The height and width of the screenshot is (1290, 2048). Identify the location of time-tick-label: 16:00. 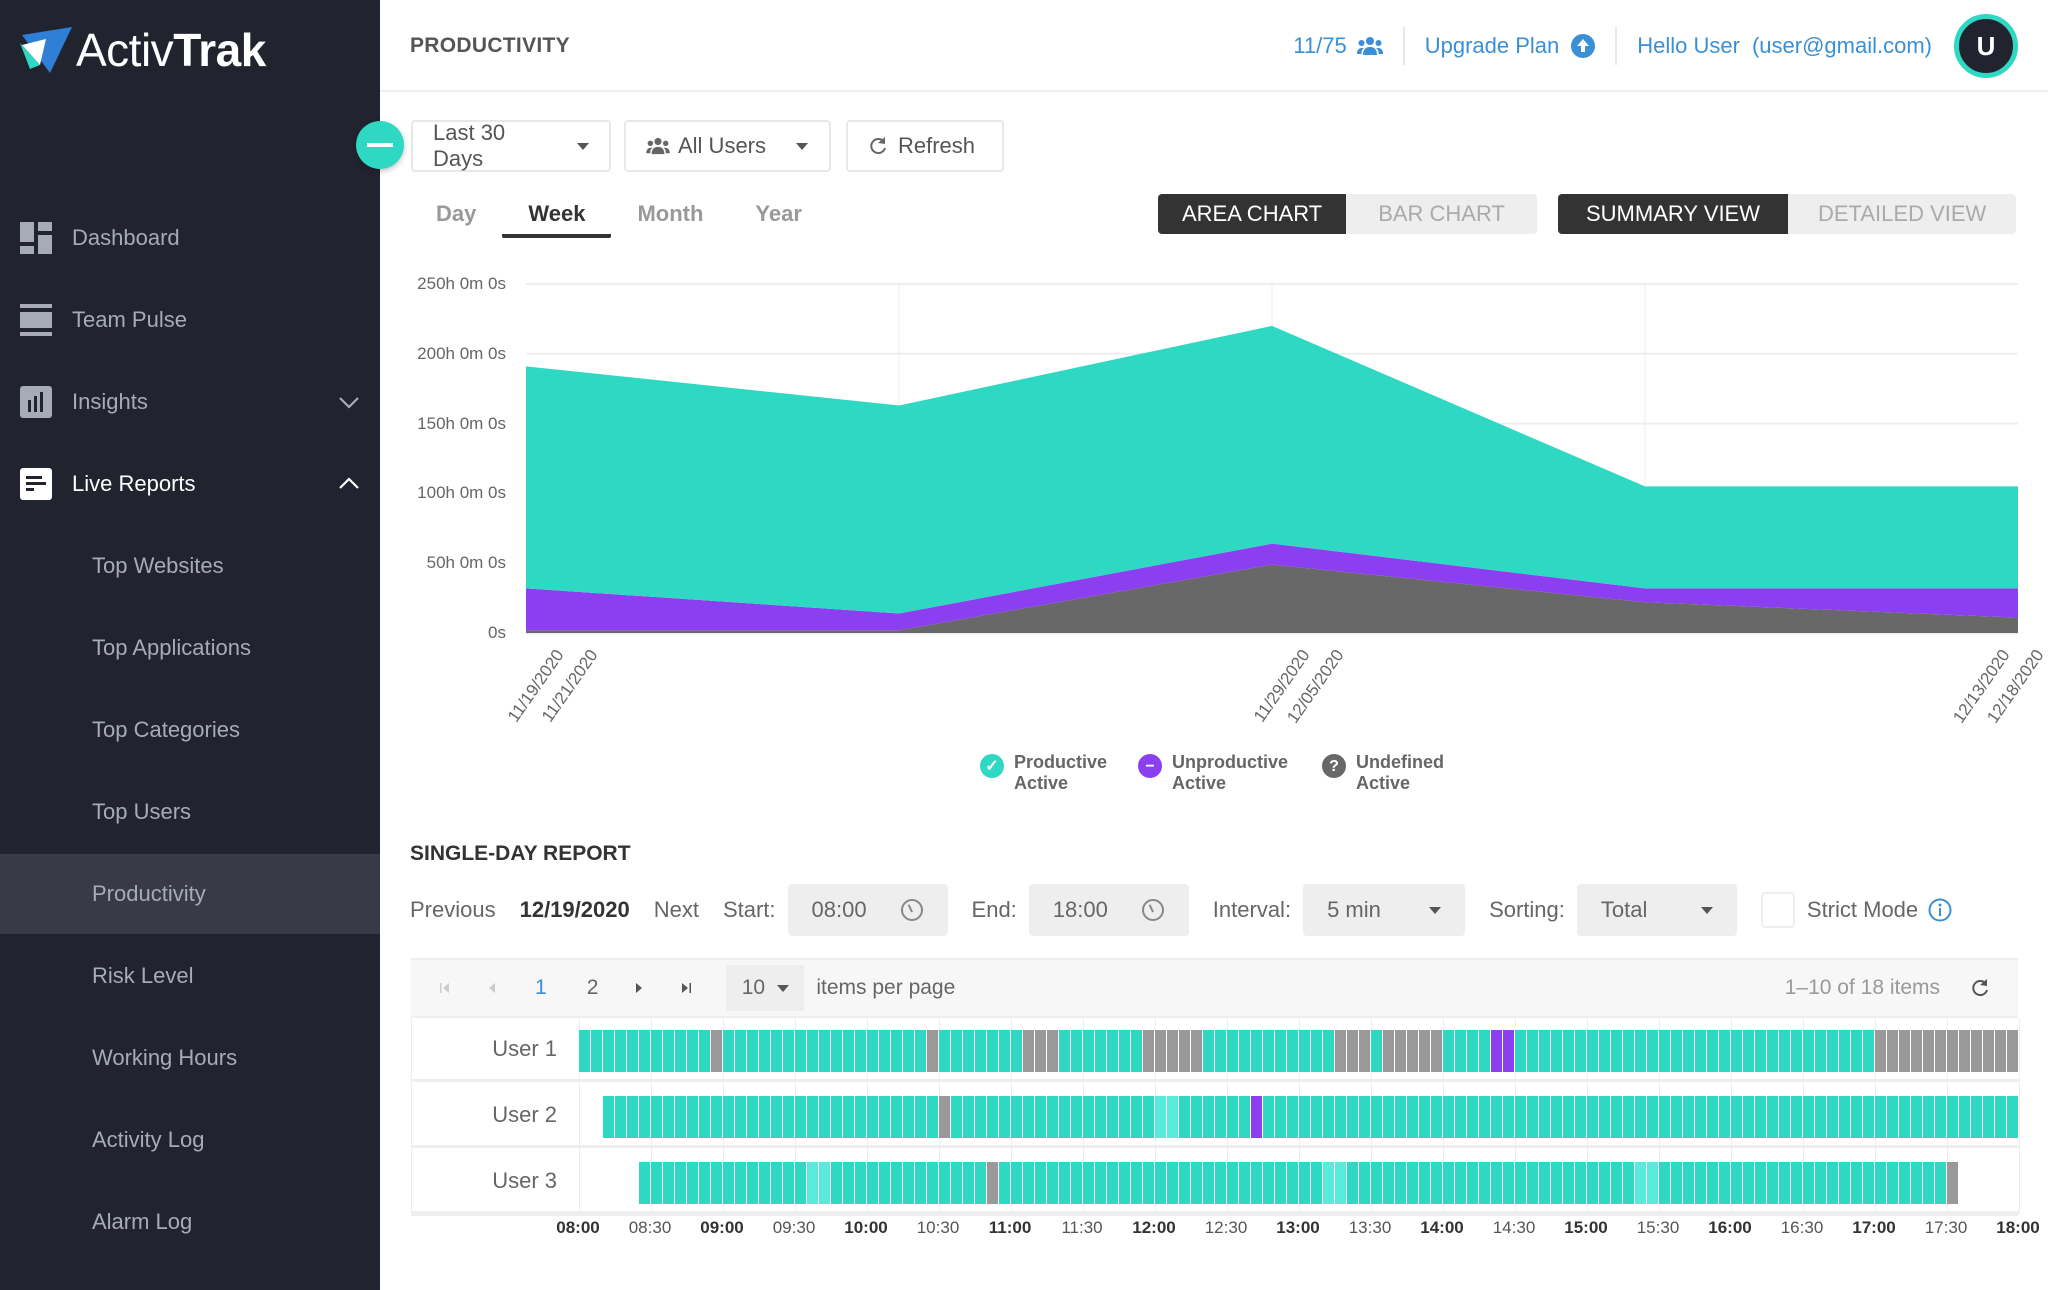
(1730, 1227).